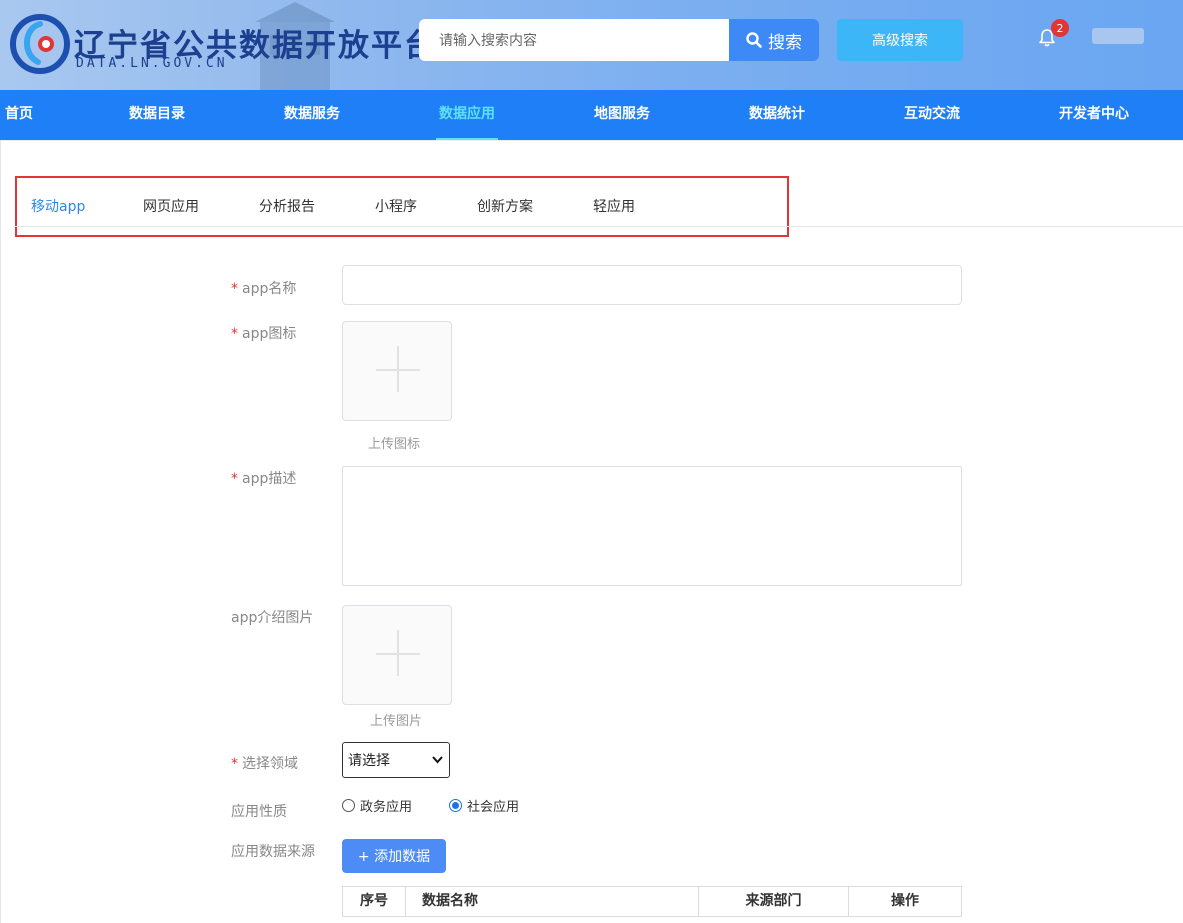 The image size is (1183, 923). I want to click on app-desc-label: * app描述, so click(264, 479).